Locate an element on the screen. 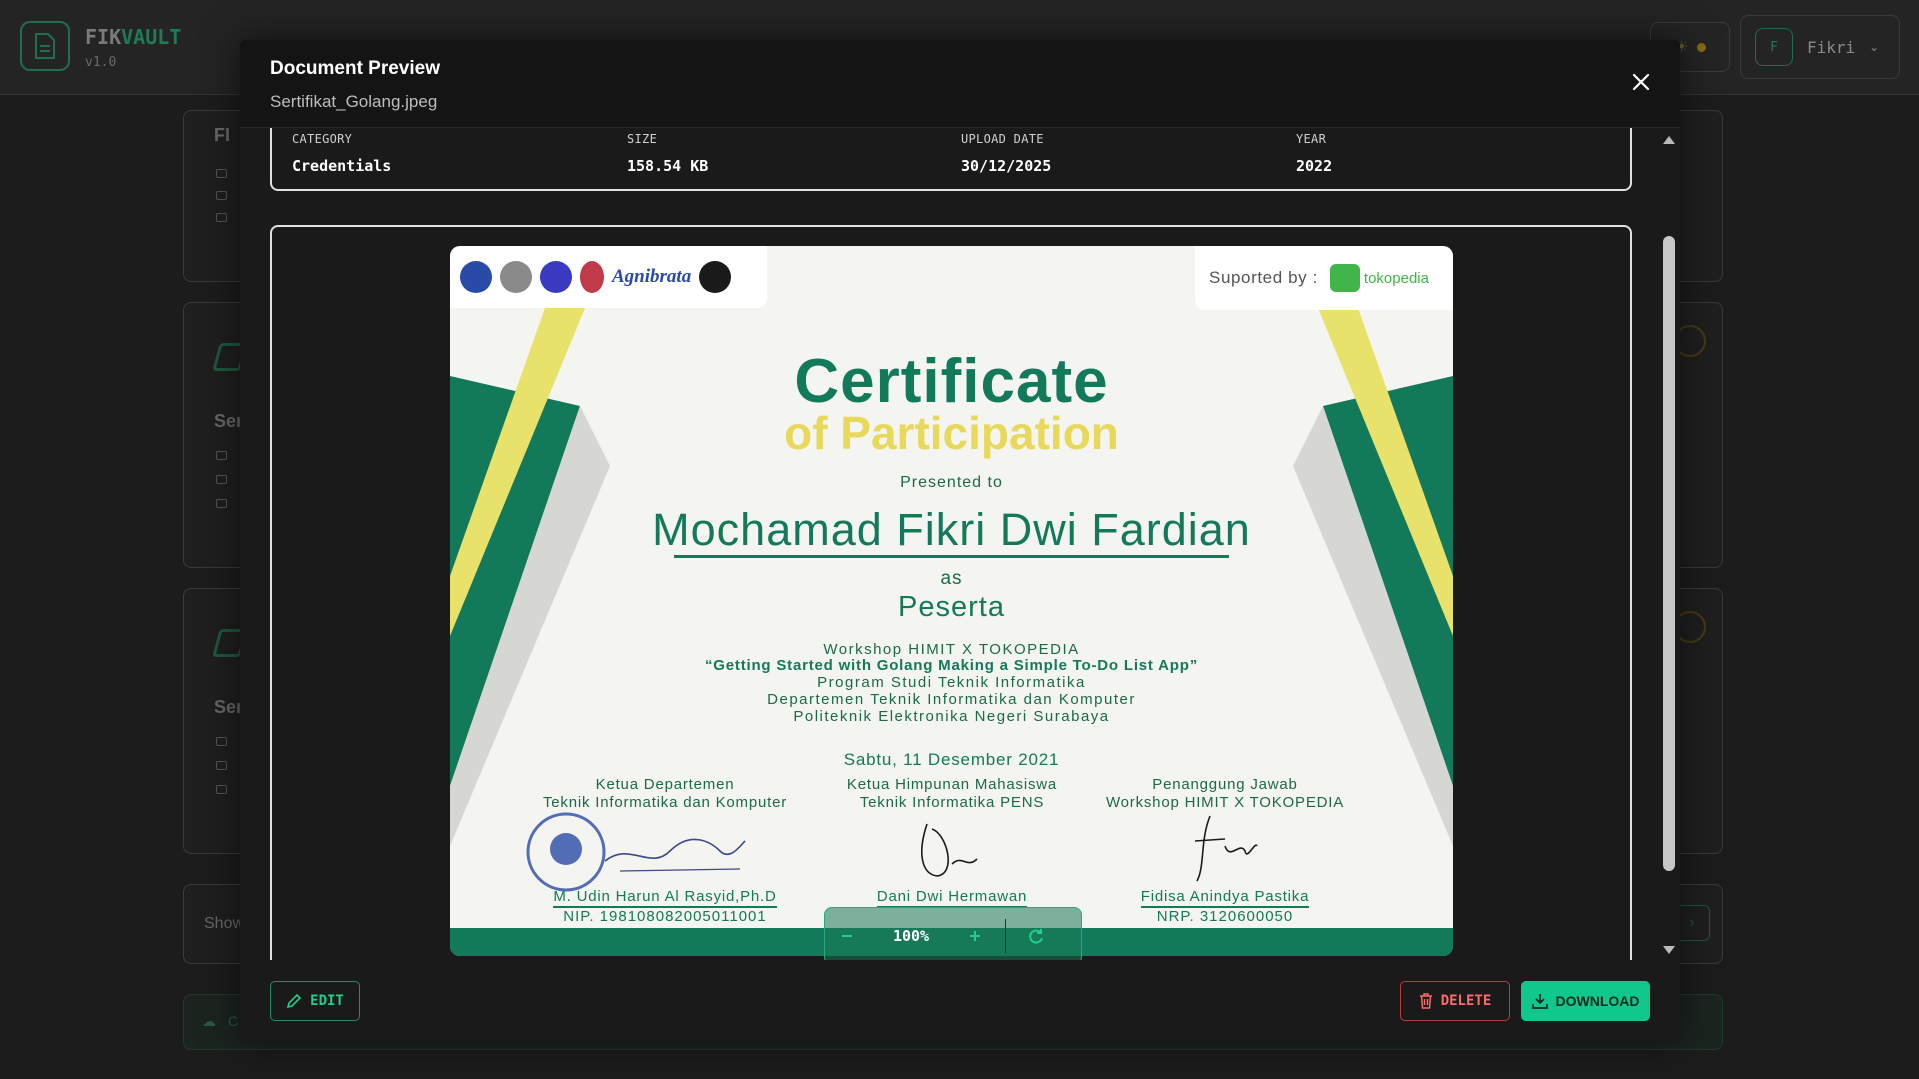 The width and height of the screenshot is (1919, 1079). recipient-name: Mochamad Fikri Dwi Fardian is located at coordinates (951, 529).